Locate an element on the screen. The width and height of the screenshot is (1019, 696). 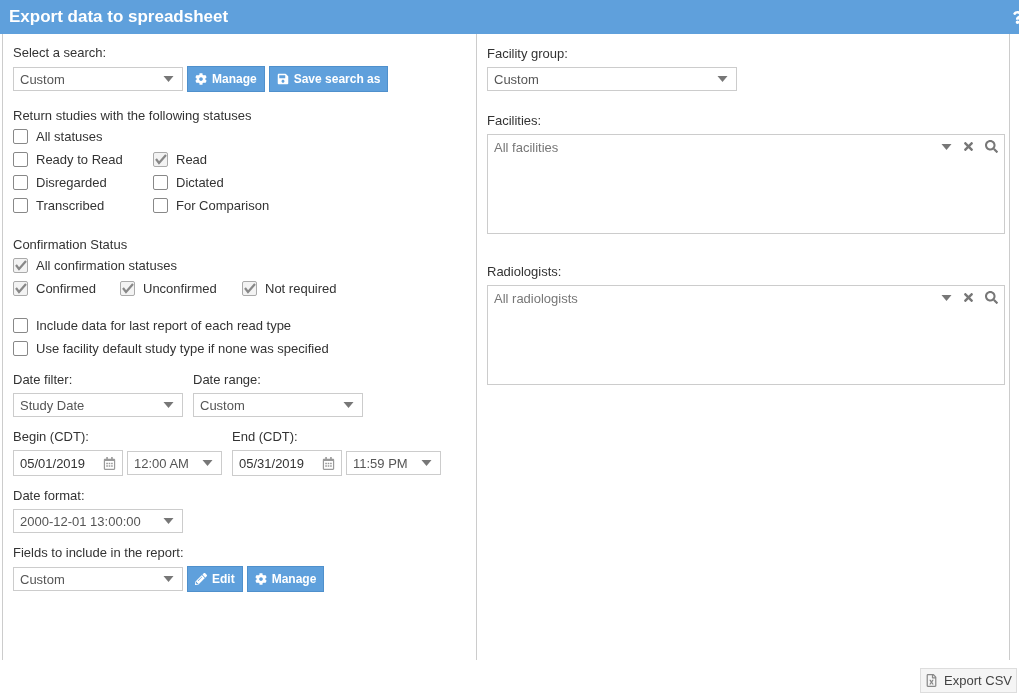
section-heading: Confirmation Status is located at coordinates (71, 244).